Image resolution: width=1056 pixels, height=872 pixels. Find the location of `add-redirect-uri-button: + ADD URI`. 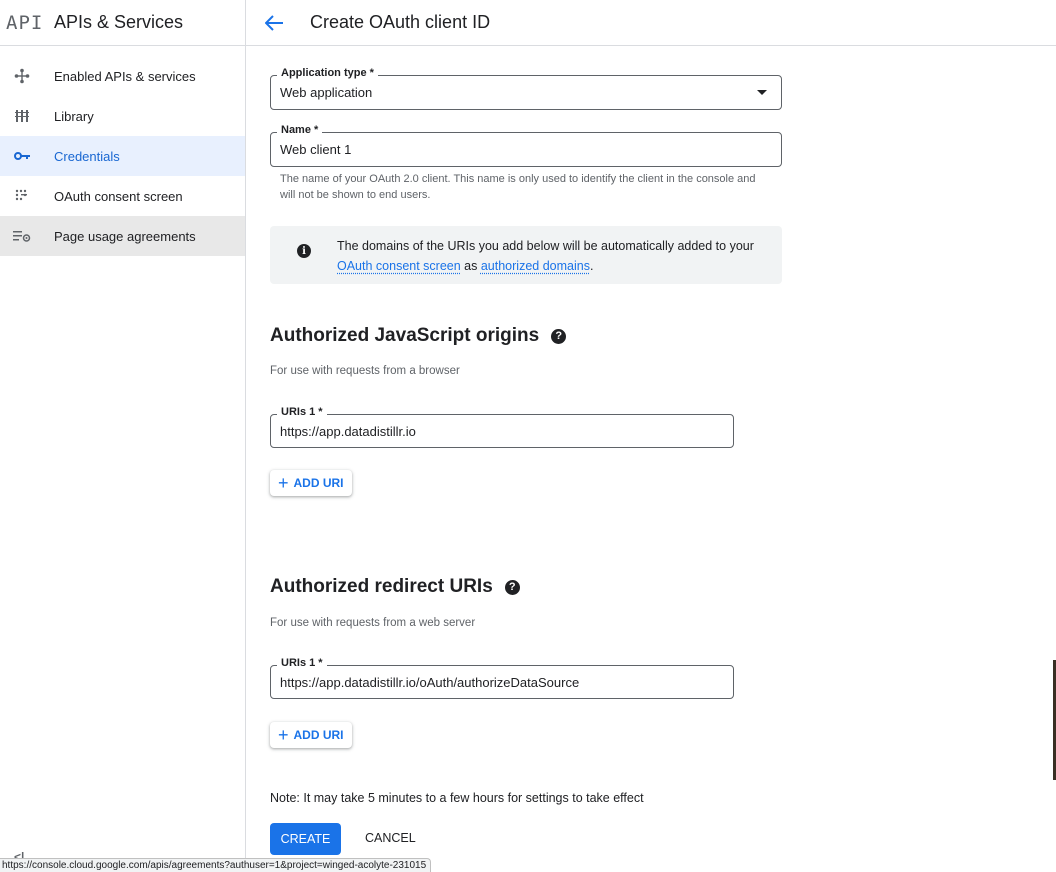

add-redirect-uri-button: + ADD URI is located at coordinates (311, 735).